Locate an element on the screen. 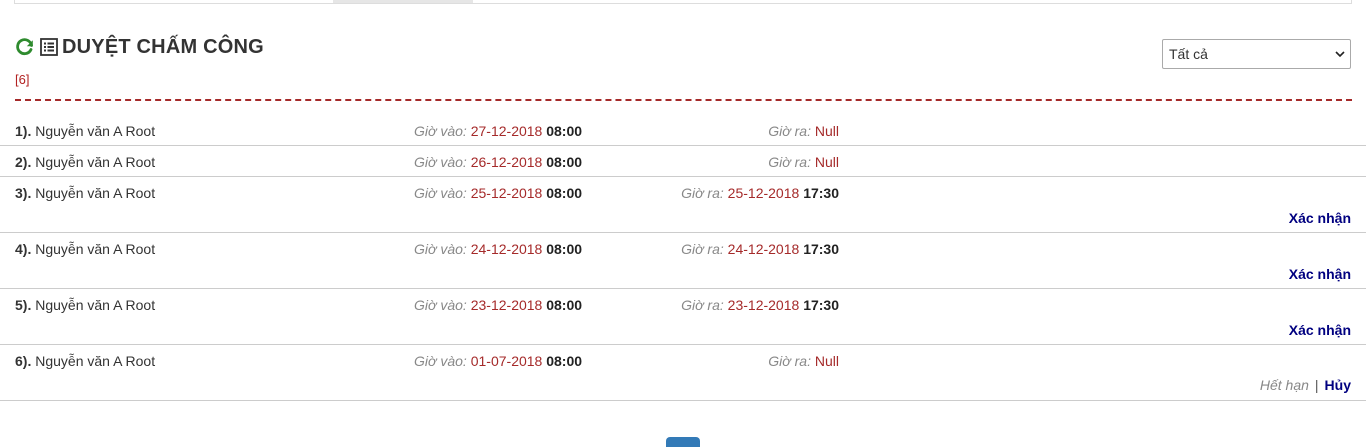  employee: 2). Nguyễn văn A Root is located at coordinates (85, 162).